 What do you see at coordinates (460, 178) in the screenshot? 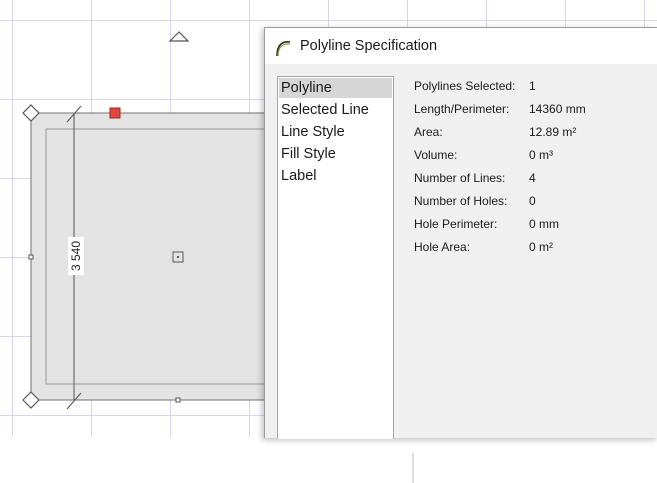
I see `prop-label: Number of Lines:` at bounding box center [460, 178].